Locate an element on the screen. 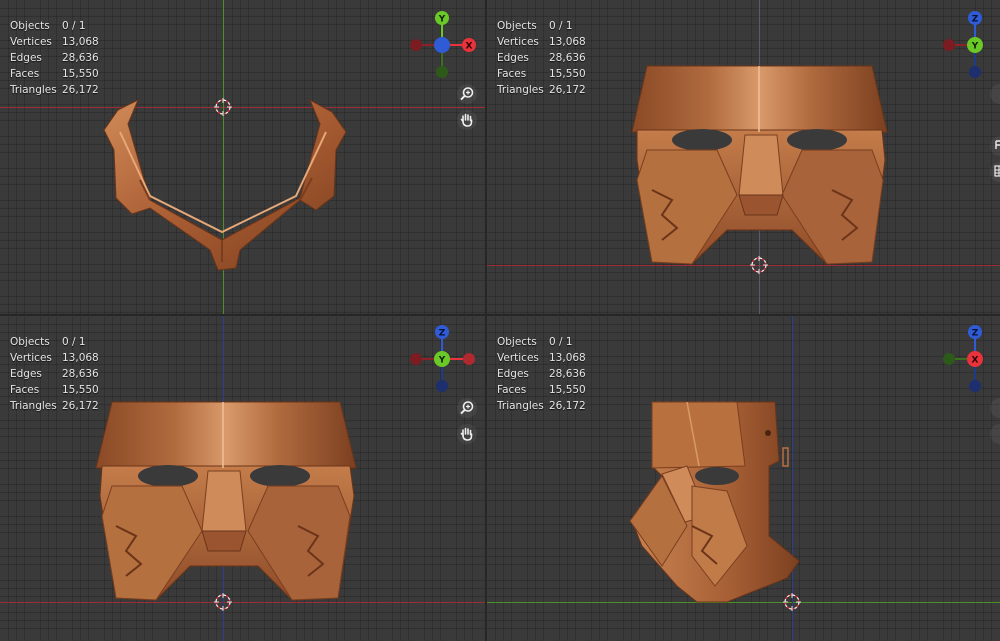 The height and width of the screenshot is (641, 1000). navigation-gizmo: Y X is located at coordinates (441, 45).